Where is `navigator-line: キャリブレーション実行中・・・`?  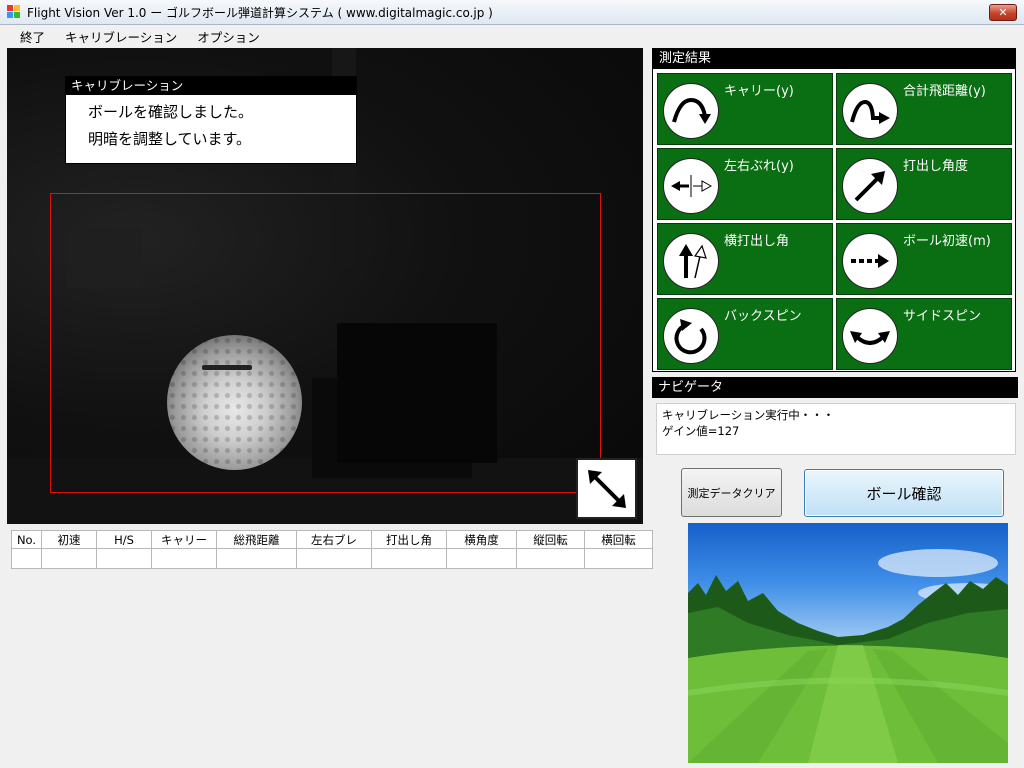
navigator-line: キャリブレーション実行中・・・ is located at coordinates (748, 415).